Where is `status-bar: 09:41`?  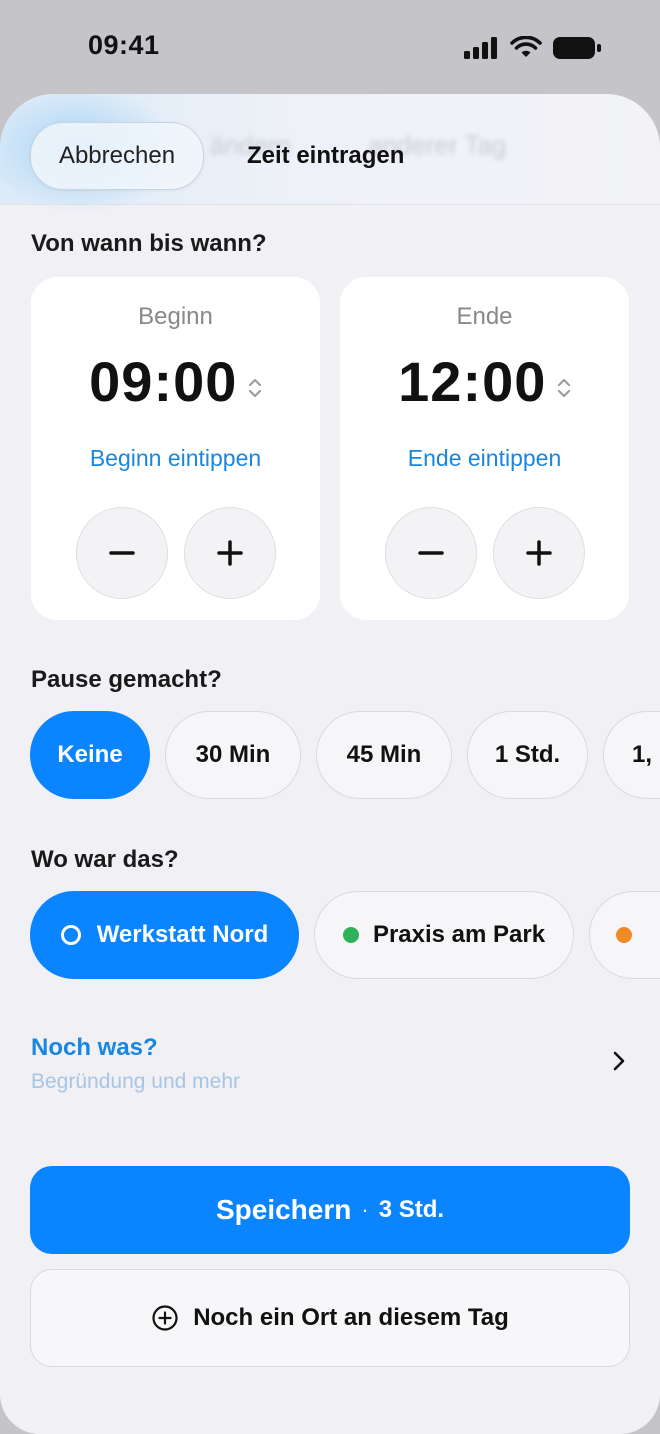 status-bar: 09:41 is located at coordinates (330, 47).